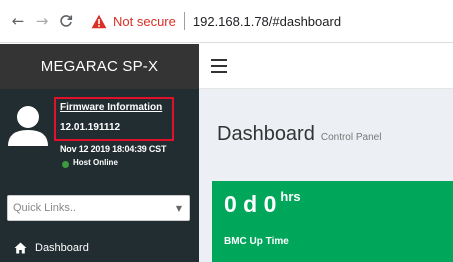  I want to click on page-title: Dashboard Control Panel, so click(299, 134).